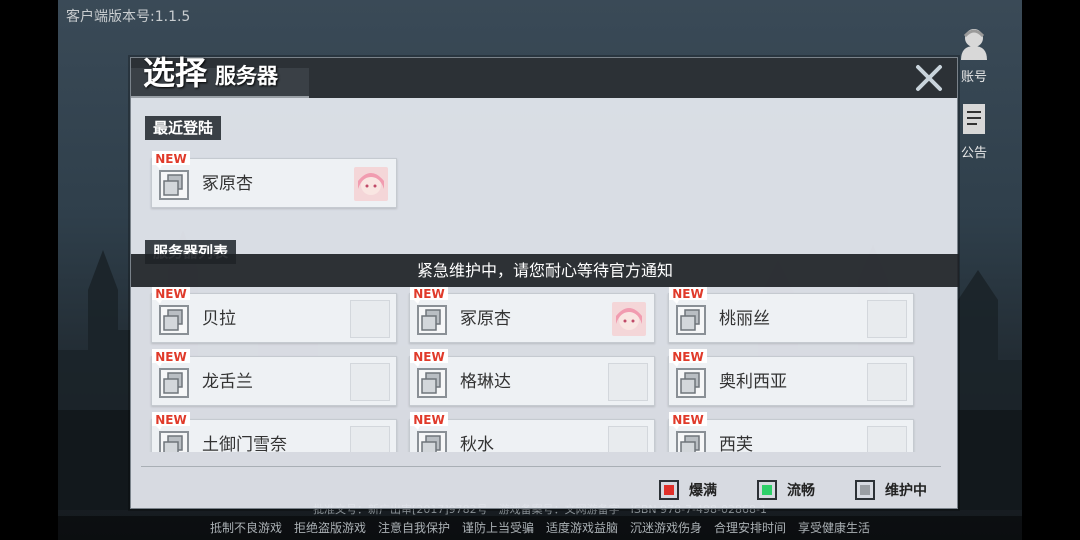 The width and height of the screenshot is (1080, 540). What do you see at coordinates (545, 270) in the screenshot?
I see `maintenance-banner: 紧急维护中，请您耐心等待官方通知` at bounding box center [545, 270].